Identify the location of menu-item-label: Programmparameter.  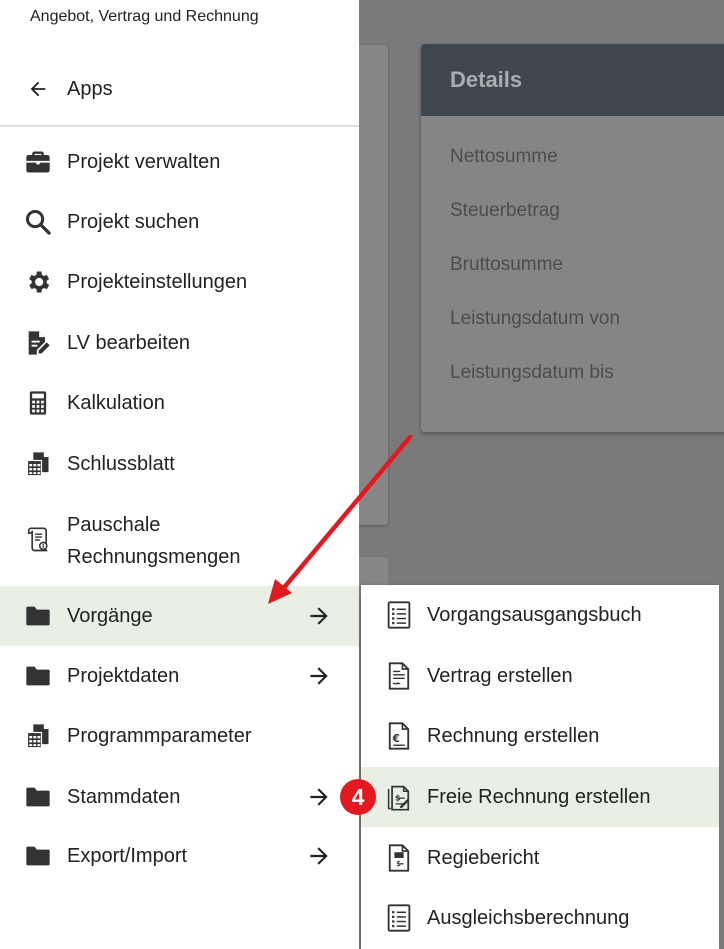
(159, 736).